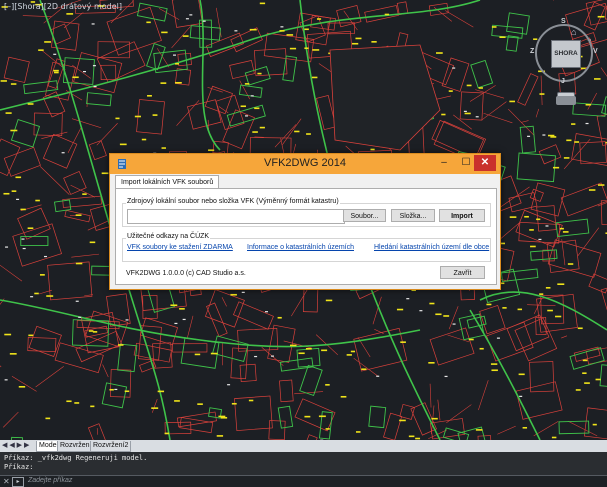 This screenshot has width=607, height=487. I want to click on import-button: Import, so click(462, 215).